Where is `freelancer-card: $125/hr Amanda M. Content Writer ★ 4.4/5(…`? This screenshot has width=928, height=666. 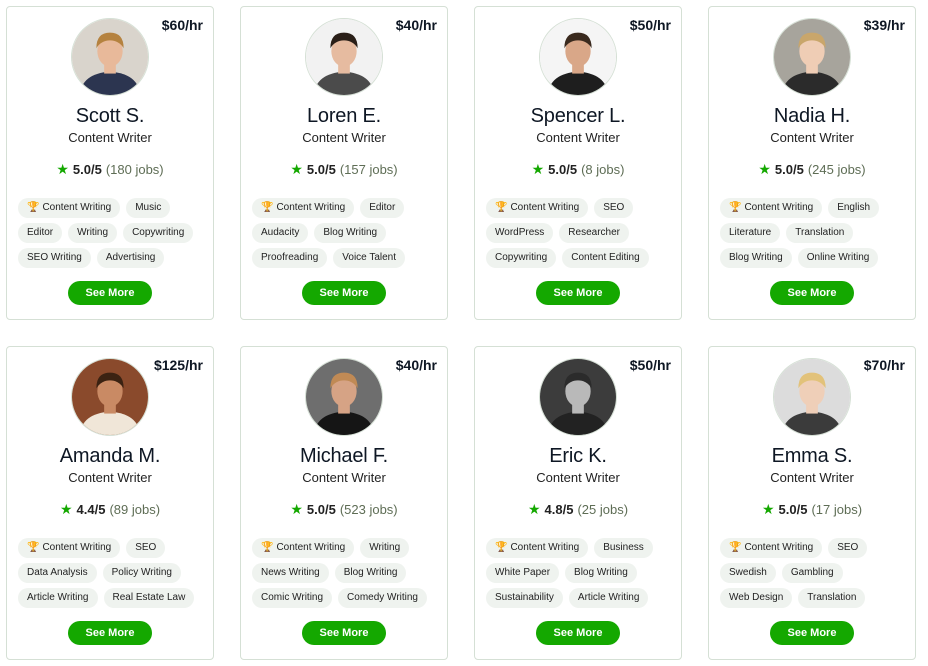
freelancer-card: $125/hr Amanda M. Content Writer ★ 4.4/5(… is located at coordinates (110, 503).